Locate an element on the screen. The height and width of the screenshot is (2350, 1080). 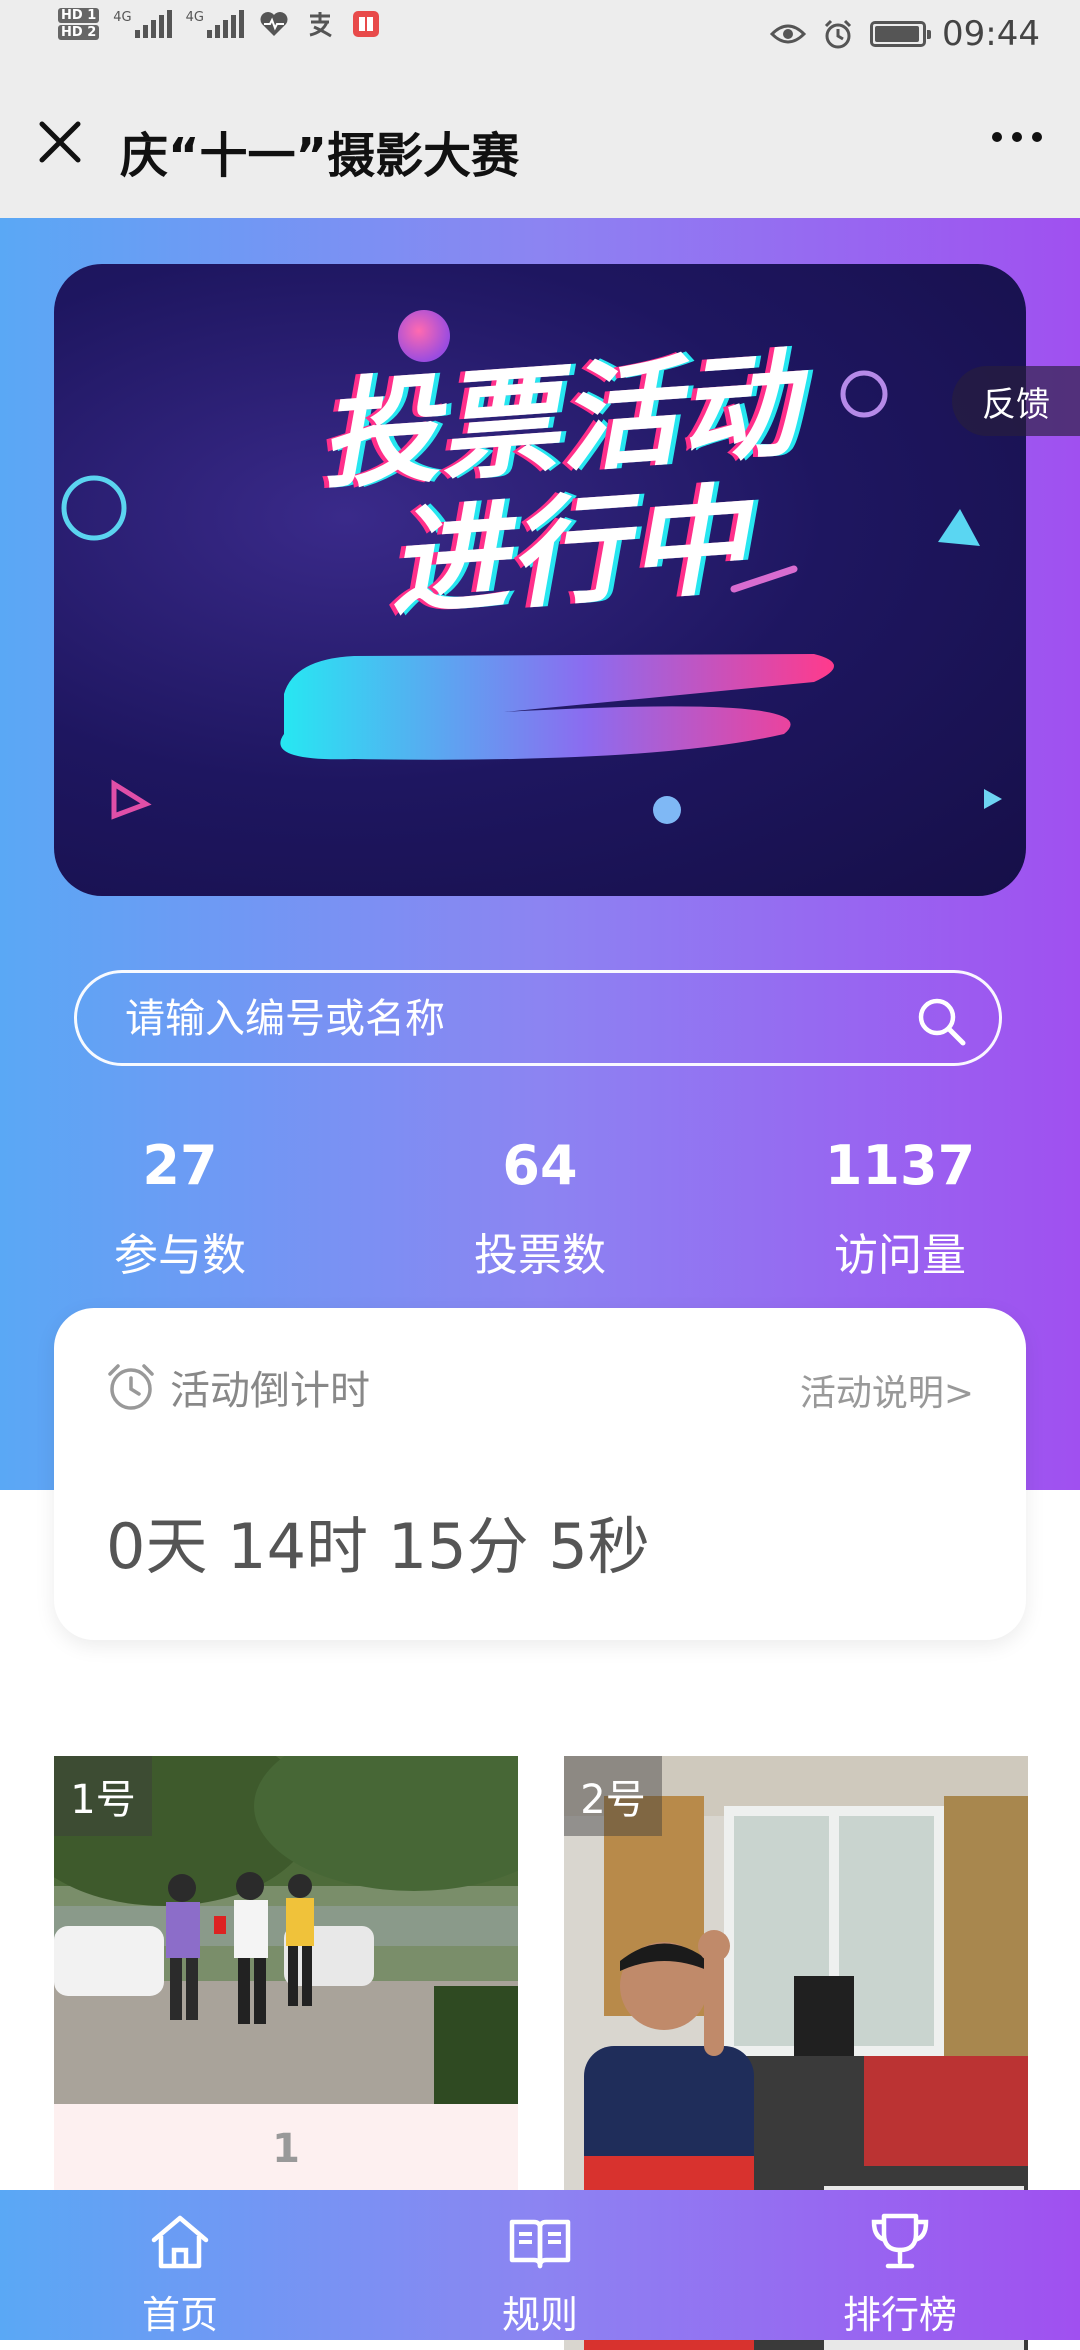
home-icon is located at coordinates (180, 2242).